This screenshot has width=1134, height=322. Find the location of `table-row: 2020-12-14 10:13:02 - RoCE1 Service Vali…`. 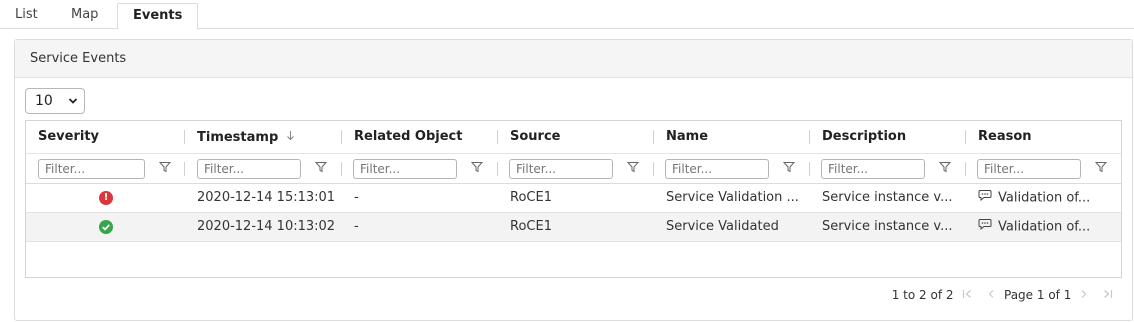

table-row: 2020-12-14 10:13:02 - RoCE1 Service Vali… is located at coordinates (573, 227).